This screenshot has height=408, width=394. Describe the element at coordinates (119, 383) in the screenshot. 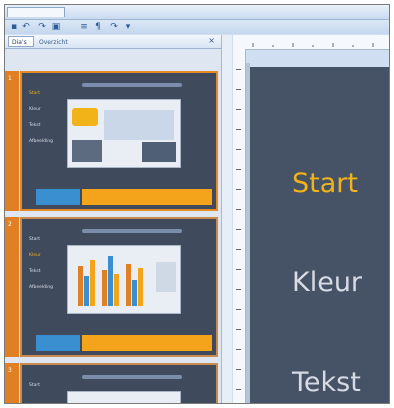

I see `slide-thumbnail-3: Start` at that location.